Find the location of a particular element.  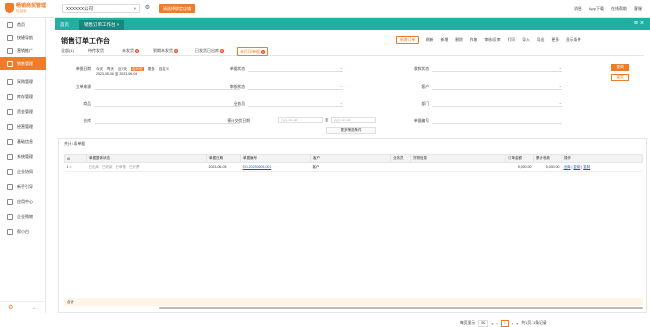

col-docno: 单据编号 is located at coordinates (275, 158).